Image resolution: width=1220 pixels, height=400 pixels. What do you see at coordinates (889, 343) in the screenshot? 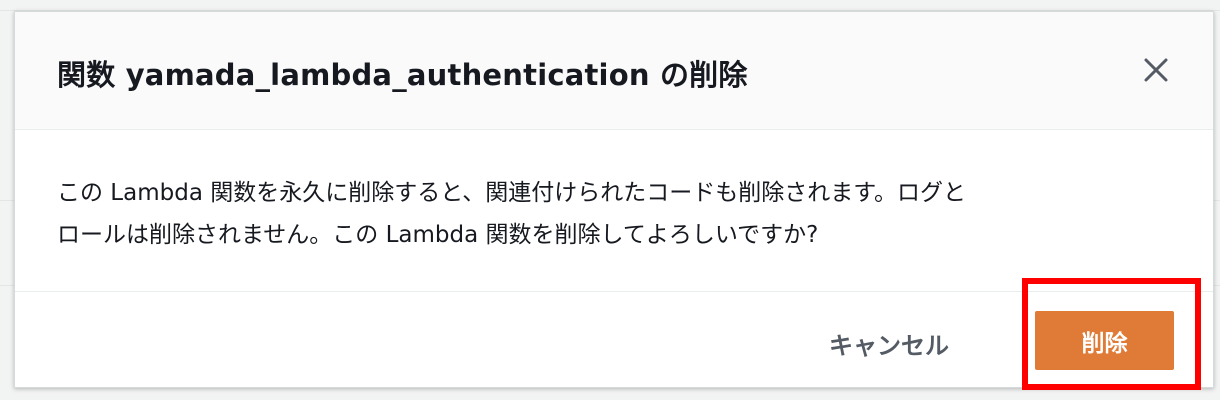
I see `cancel-button: キャンセル` at bounding box center [889, 343].